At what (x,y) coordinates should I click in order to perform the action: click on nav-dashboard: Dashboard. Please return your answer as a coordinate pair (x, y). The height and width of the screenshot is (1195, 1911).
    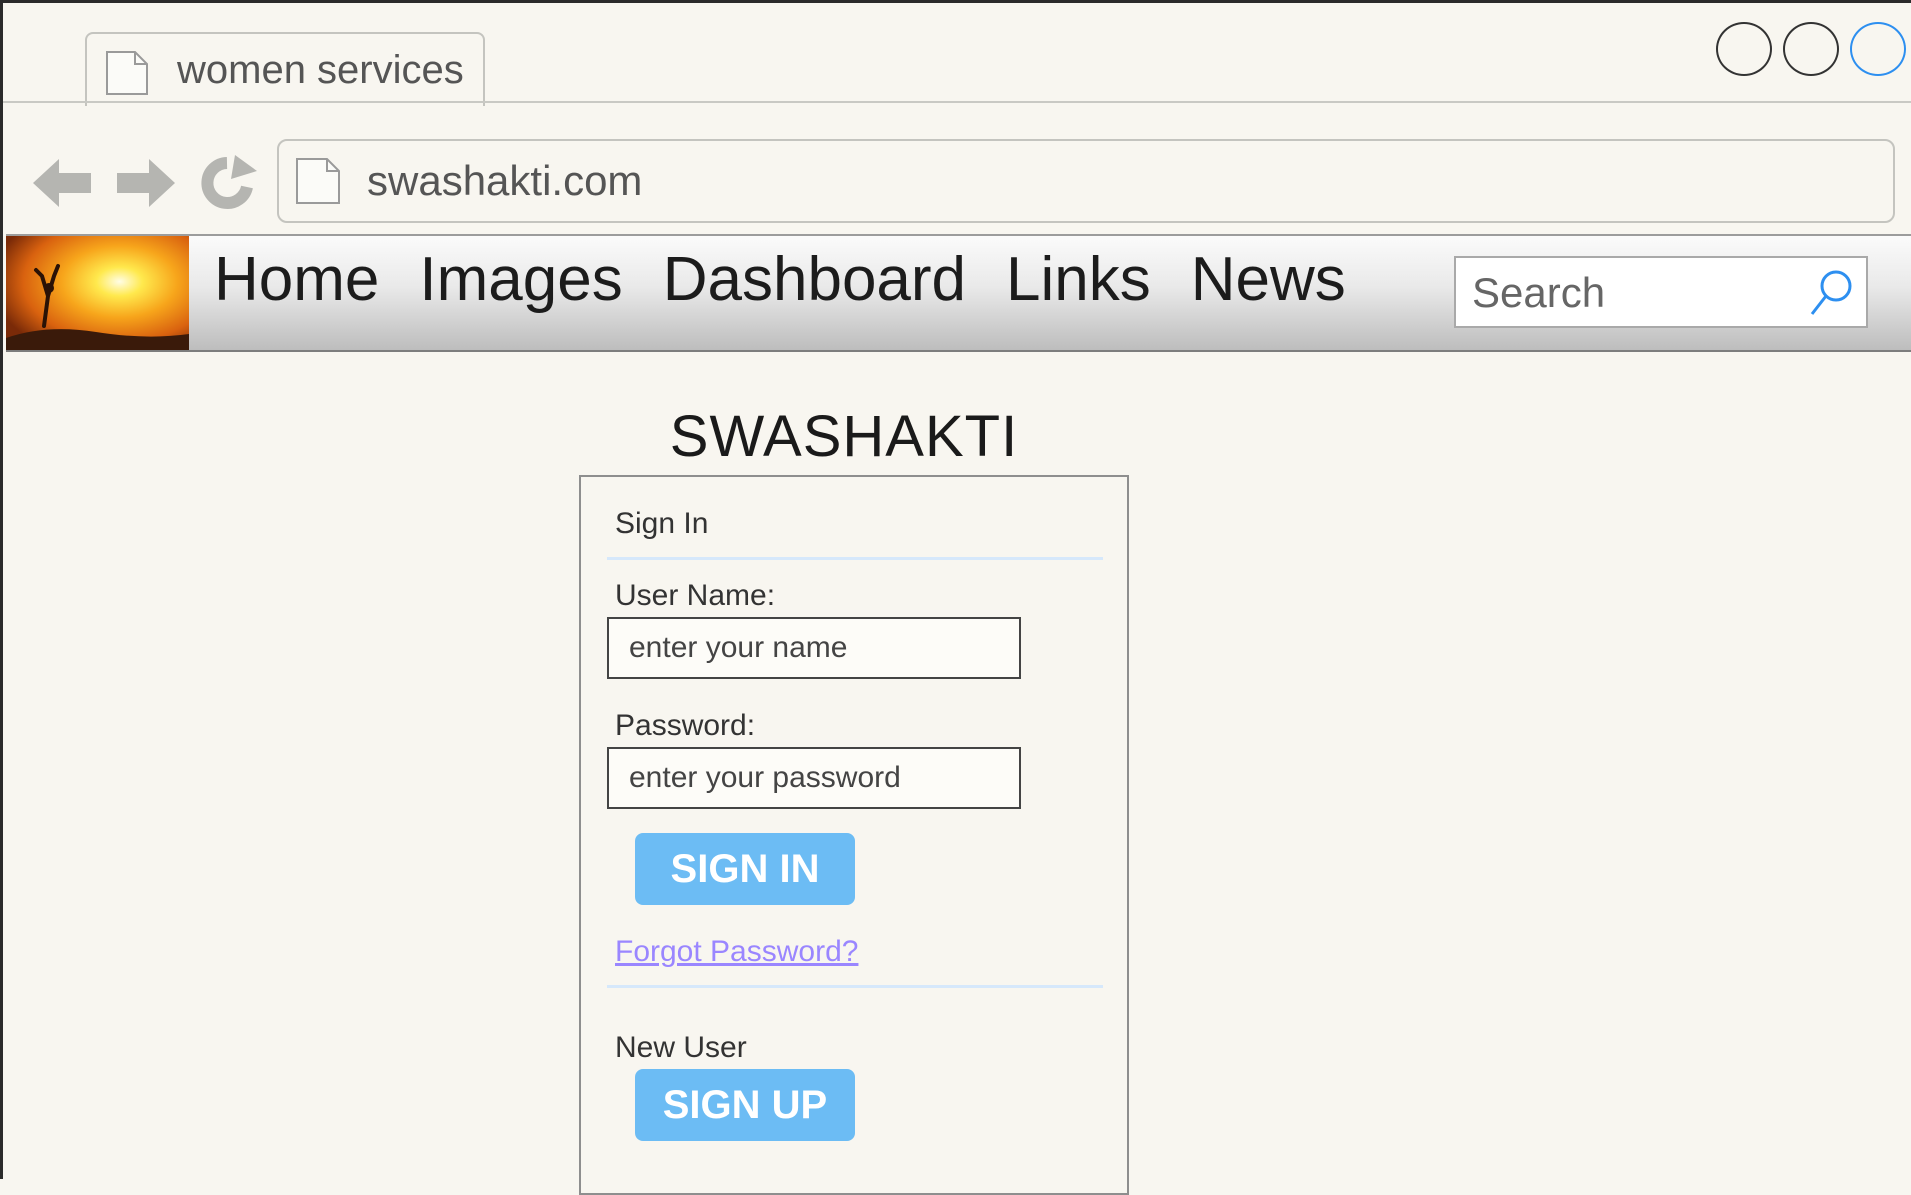
    Looking at the image, I should click on (814, 279).